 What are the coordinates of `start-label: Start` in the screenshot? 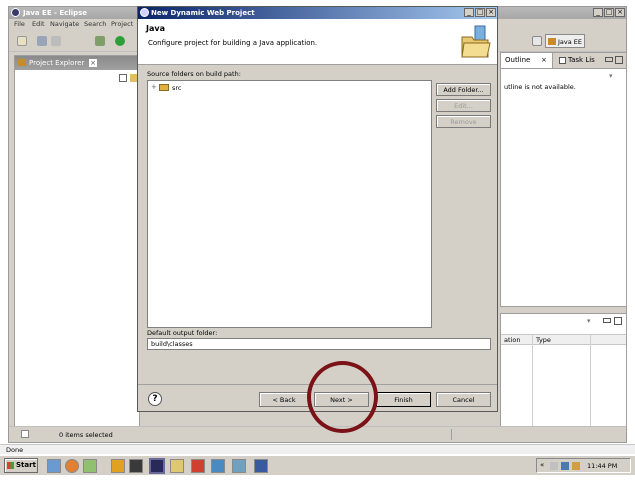 It's located at (26, 465).